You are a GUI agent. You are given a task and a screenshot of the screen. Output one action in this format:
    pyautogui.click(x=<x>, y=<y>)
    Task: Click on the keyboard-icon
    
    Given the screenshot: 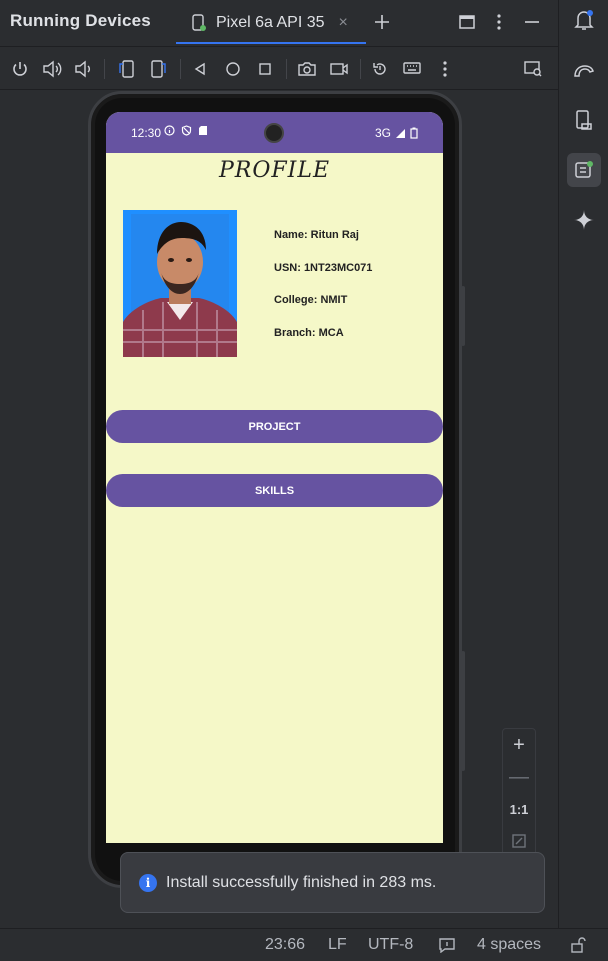 What is the action you would take?
    pyautogui.click(x=412, y=69)
    